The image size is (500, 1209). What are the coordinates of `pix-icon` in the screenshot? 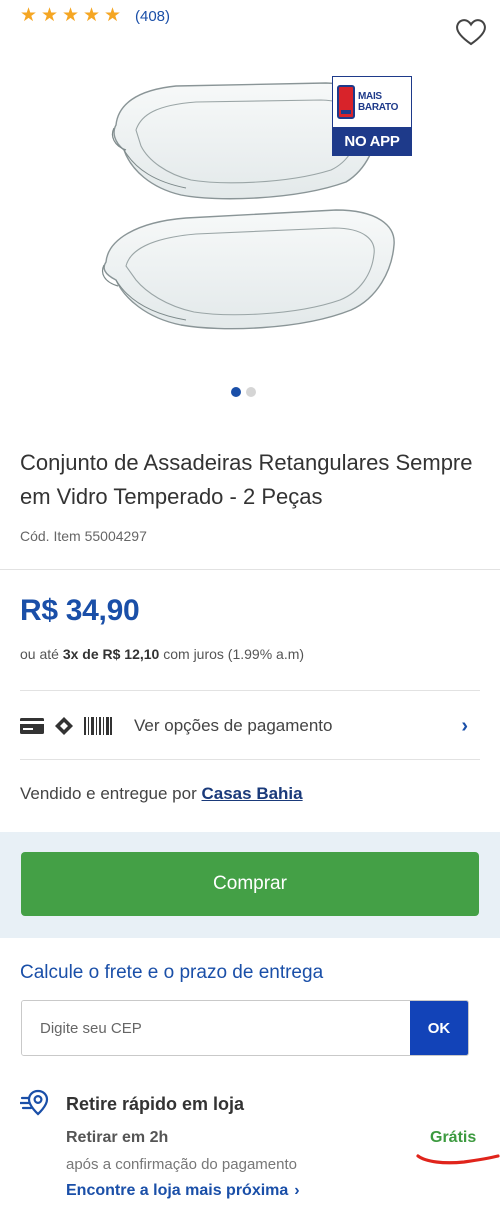 It's located at (64, 726).